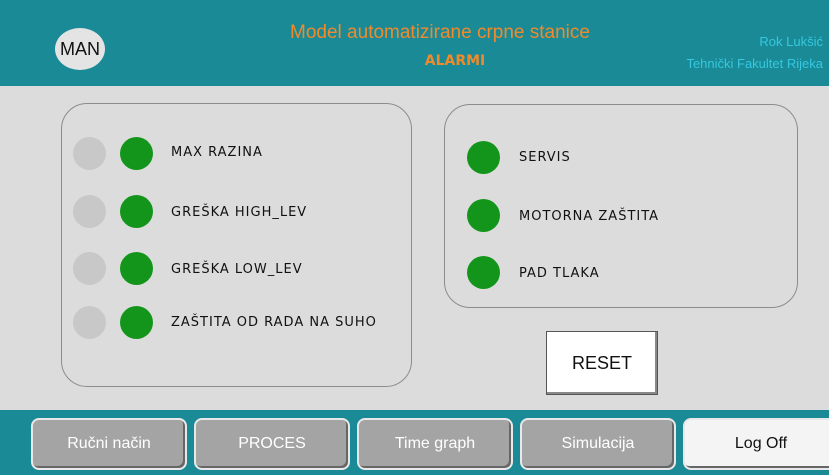 Image resolution: width=829 pixels, height=475 pixels. I want to click on nav-button-log-off: Log Off, so click(756, 444).